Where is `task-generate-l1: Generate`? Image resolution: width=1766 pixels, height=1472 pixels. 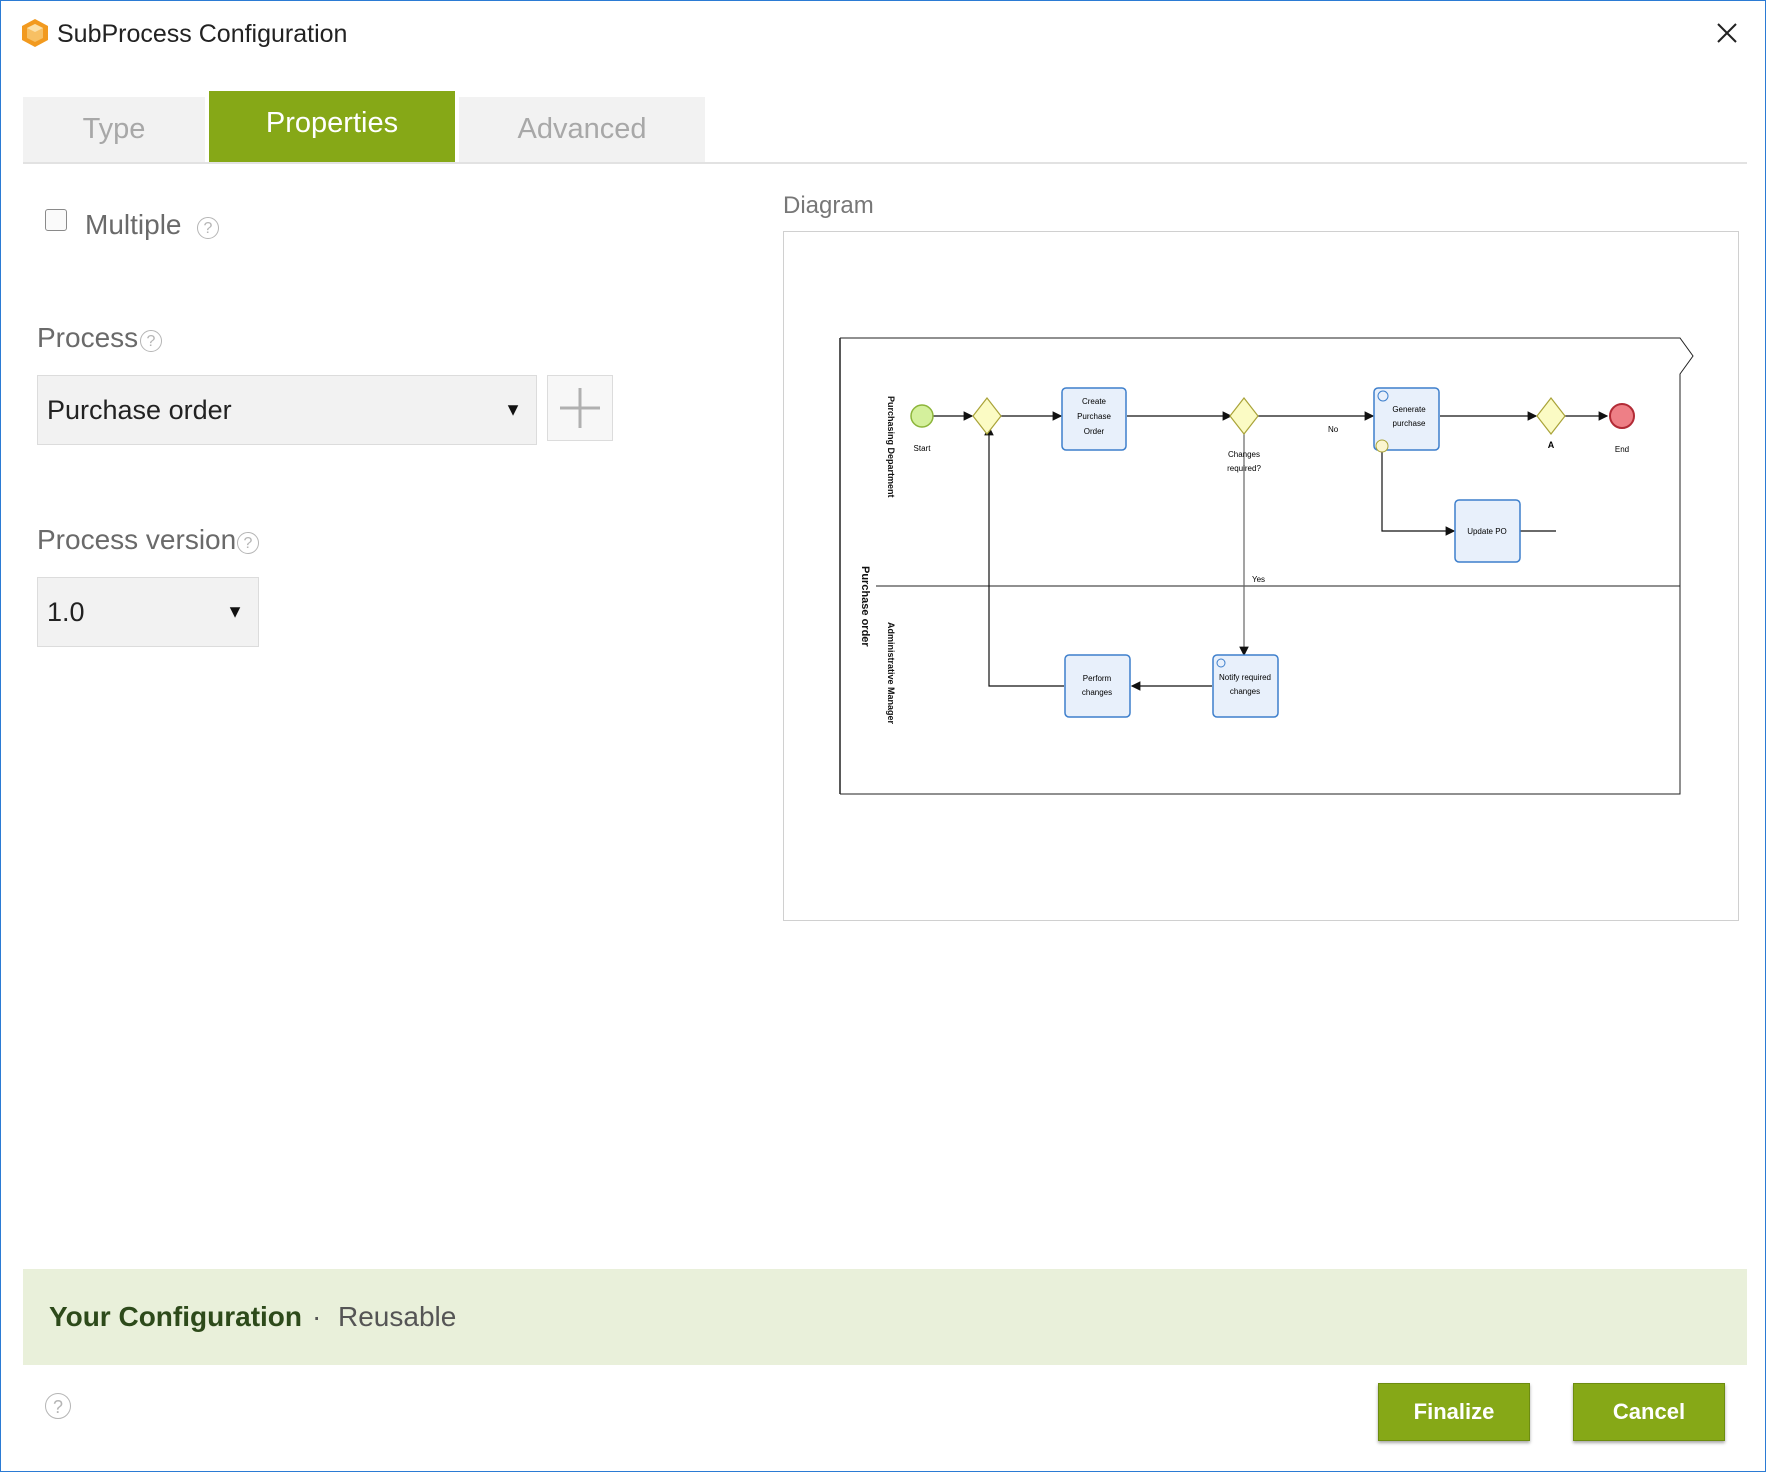
task-generate-l1: Generate is located at coordinates (1409, 409).